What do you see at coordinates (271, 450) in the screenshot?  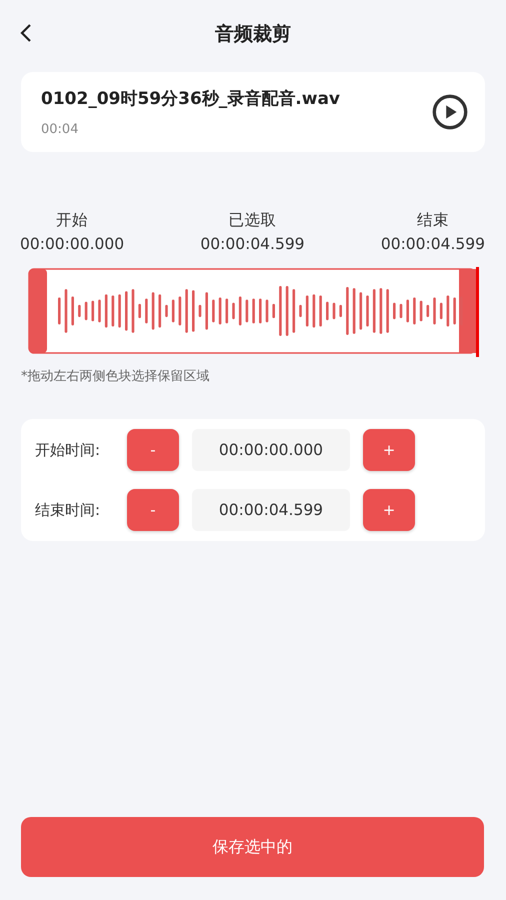 I see `time-field: 00:00:00.000` at bounding box center [271, 450].